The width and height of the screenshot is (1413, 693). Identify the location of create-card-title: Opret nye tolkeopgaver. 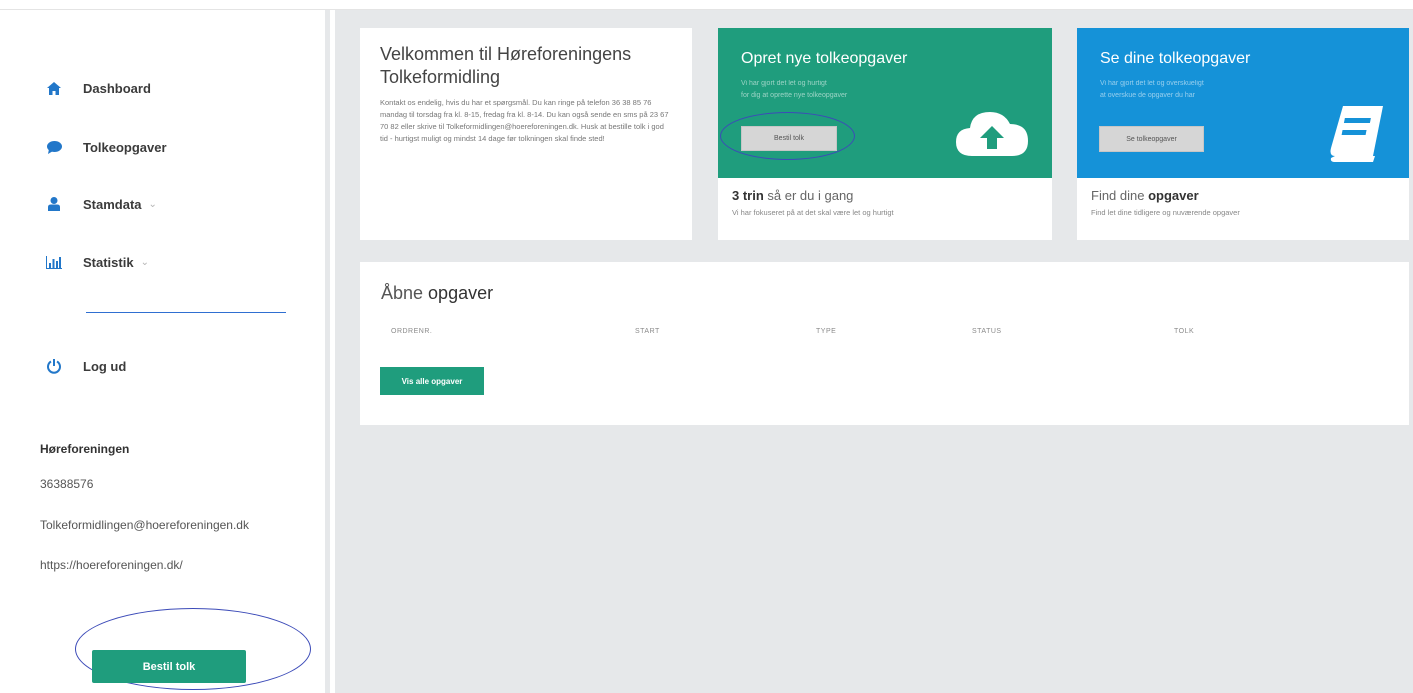
(824, 58).